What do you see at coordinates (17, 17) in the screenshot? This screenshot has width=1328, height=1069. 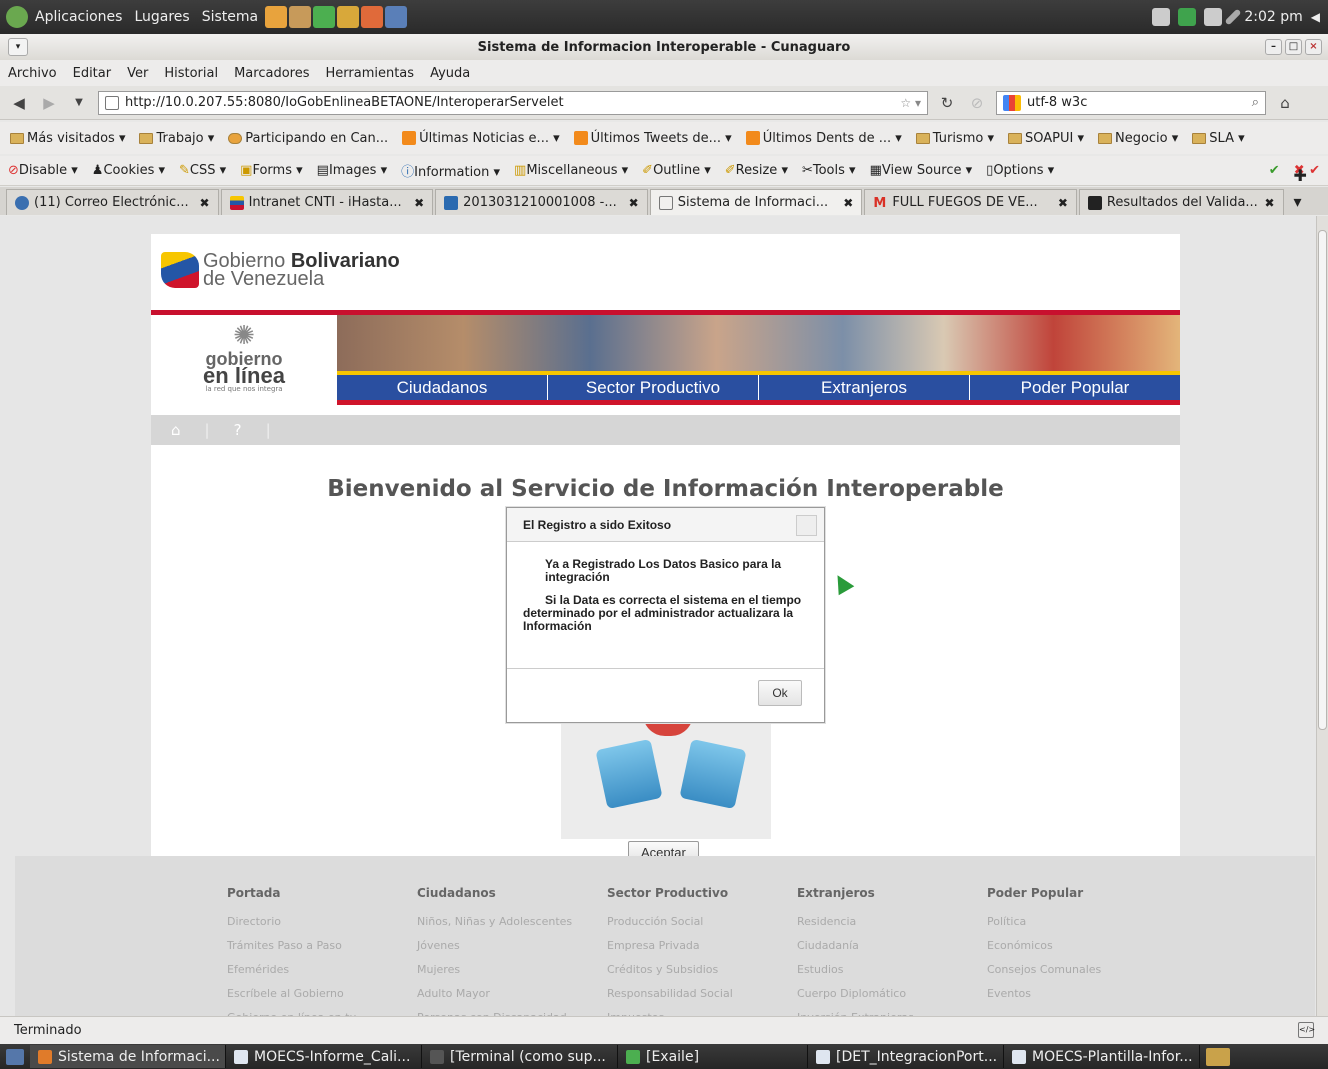 I see `gnome-foot-icon` at bounding box center [17, 17].